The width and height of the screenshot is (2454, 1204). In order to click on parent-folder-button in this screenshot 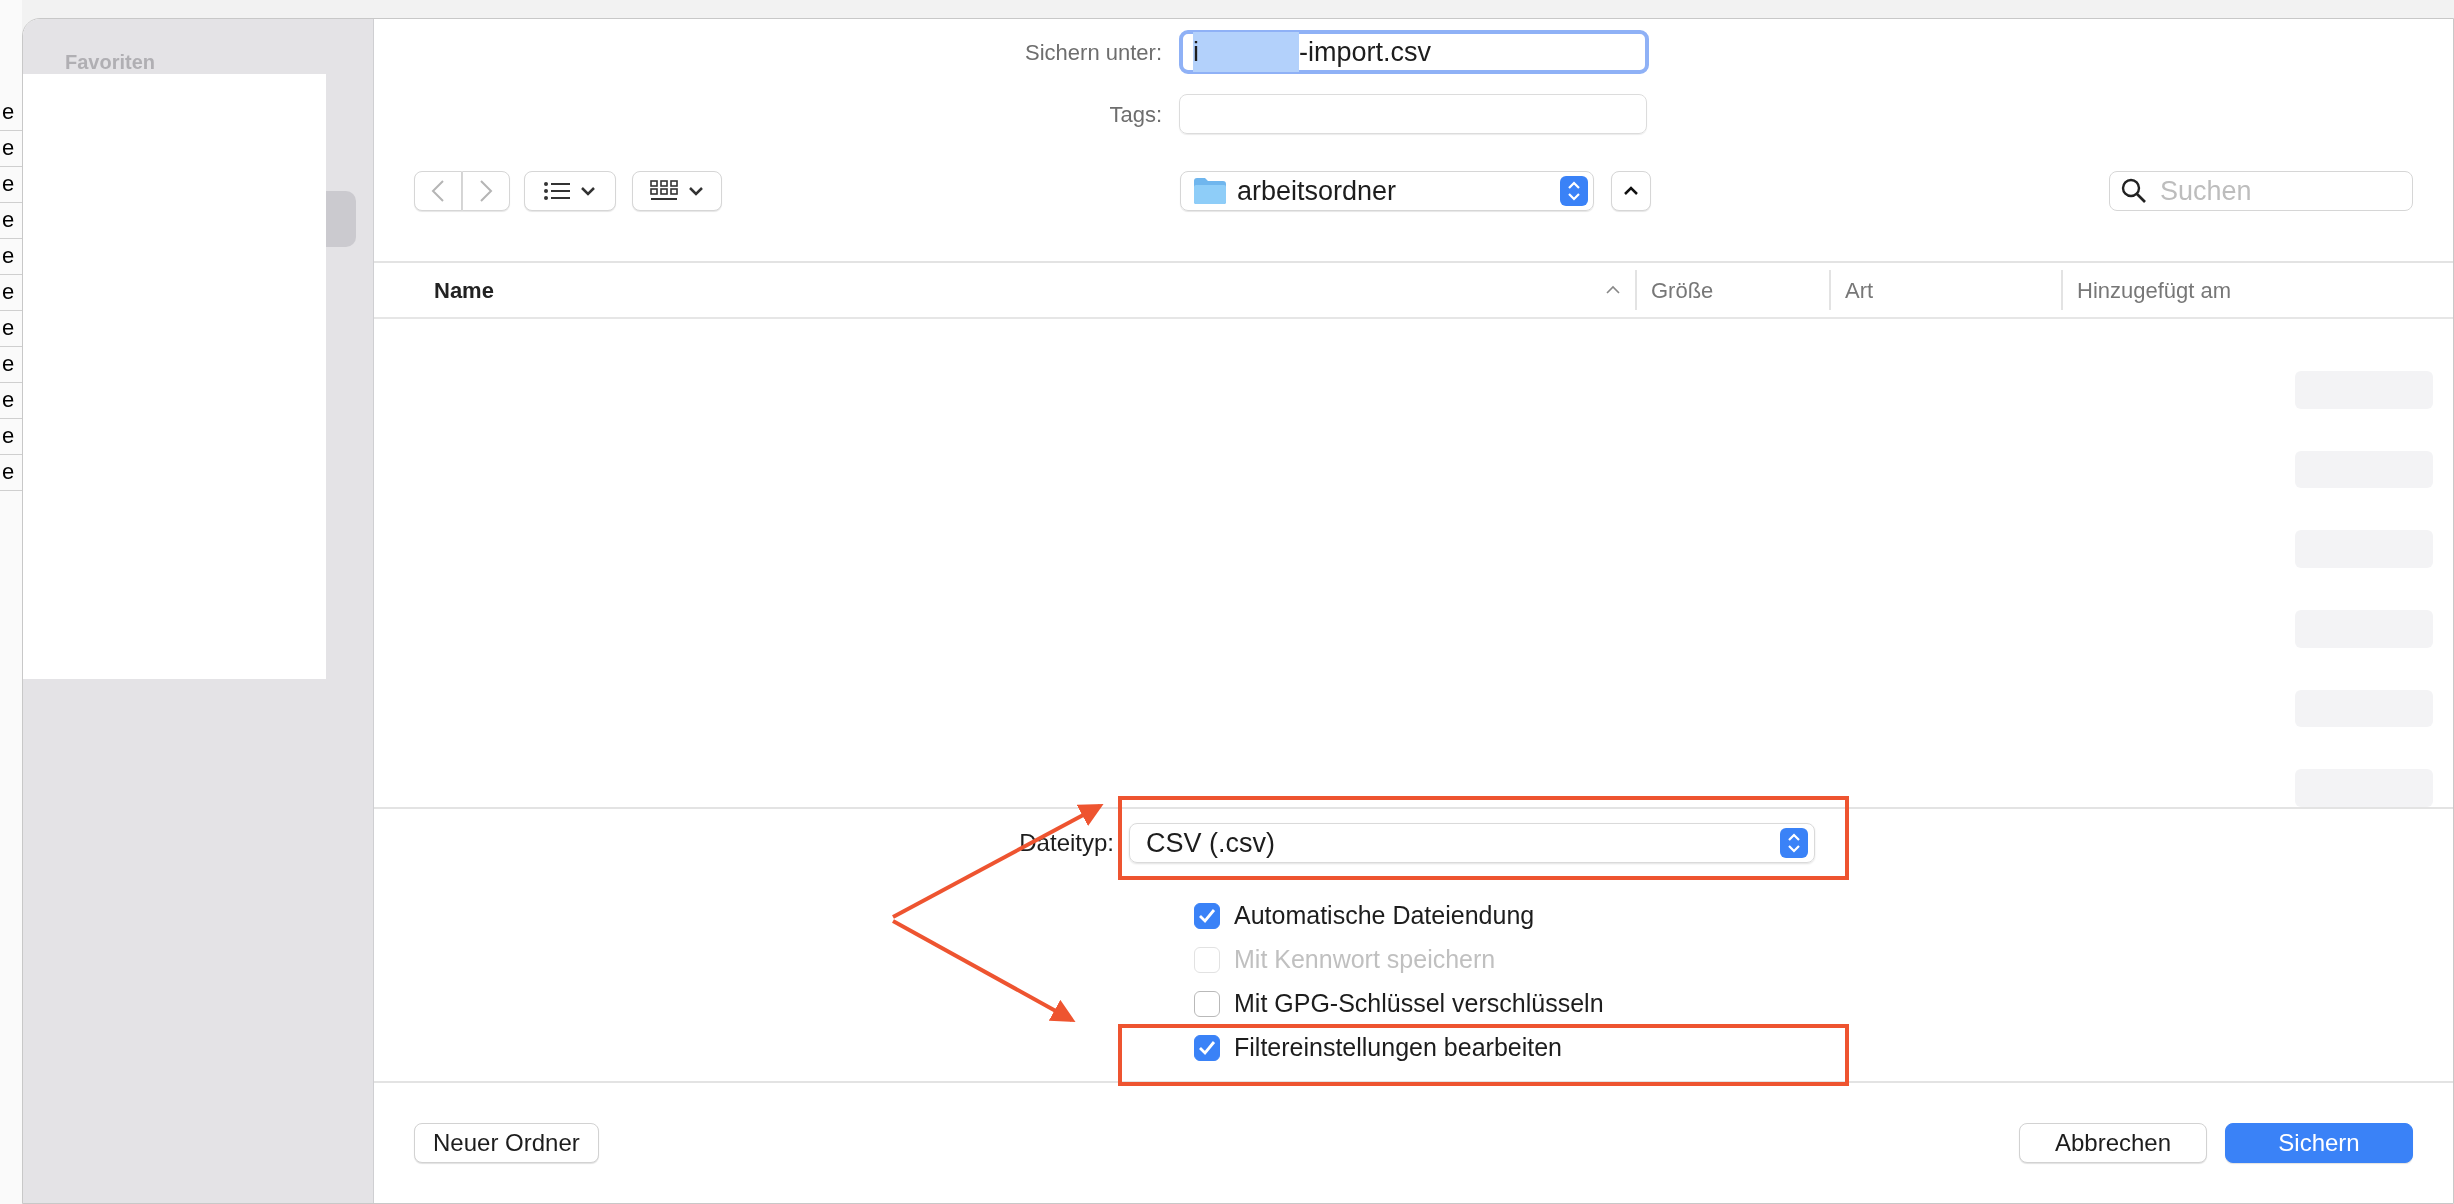, I will do `click(1631, 191)`.